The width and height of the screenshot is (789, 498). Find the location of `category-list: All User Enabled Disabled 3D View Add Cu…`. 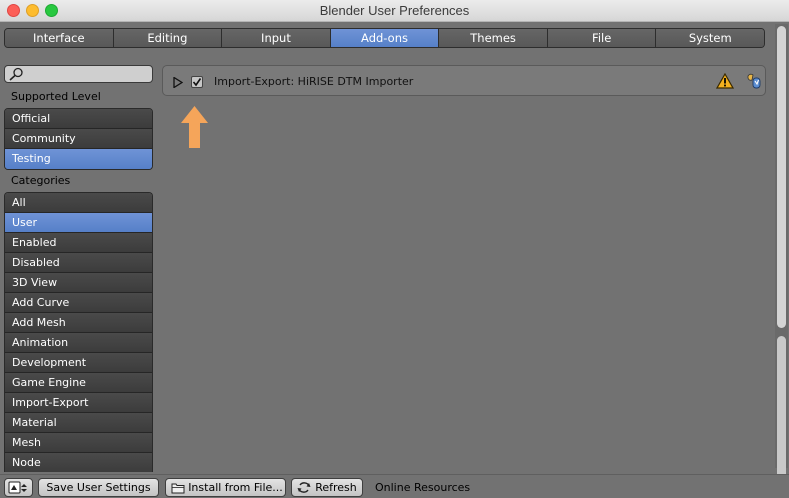

category-list: All User Enabled Disabled 3D View Add Cu… is located at coordinates (78, 332).